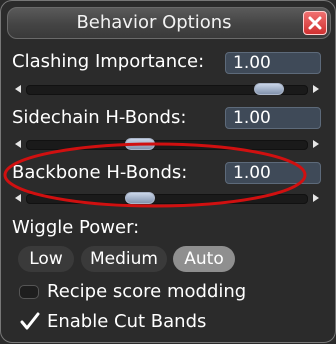 This screenshot has height=344, width=336. I want to click on recipe-score-modding-checkbox, so click(29, 292).